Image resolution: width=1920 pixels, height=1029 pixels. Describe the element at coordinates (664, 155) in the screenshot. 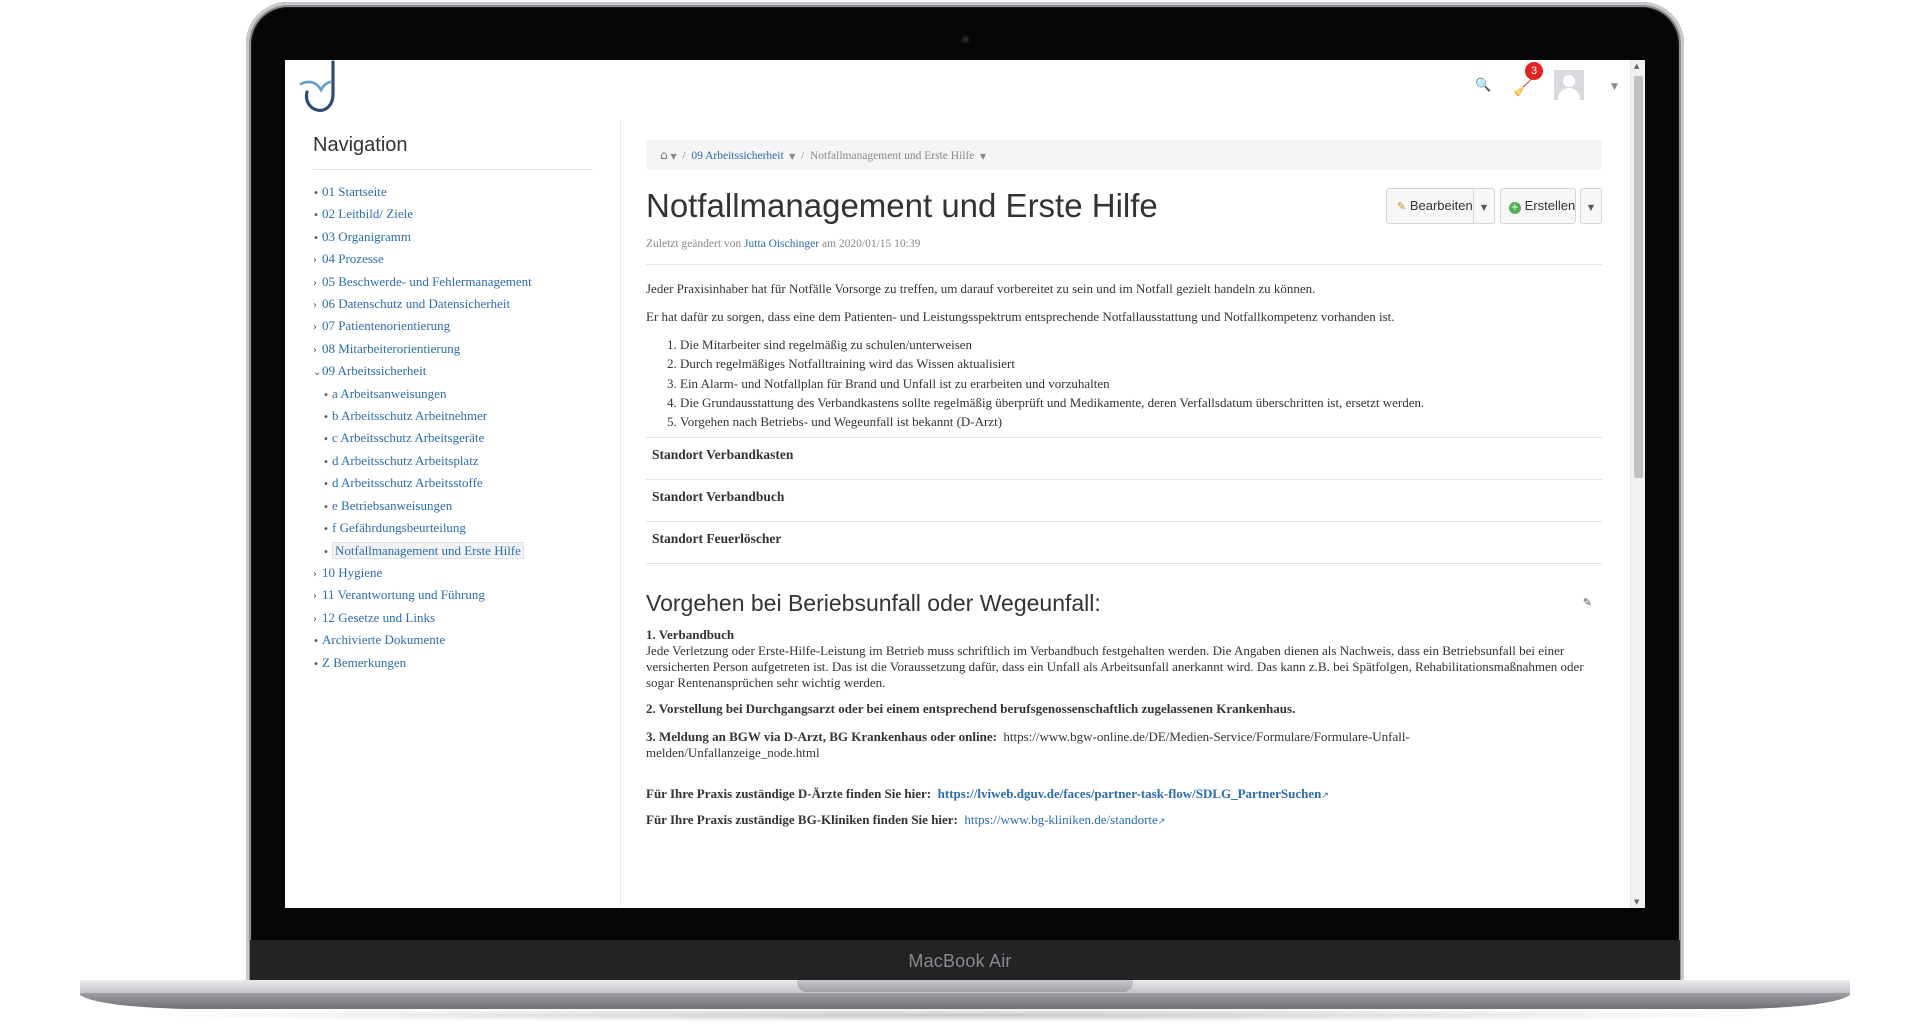

I see `home-icon: ⌂` at that location.